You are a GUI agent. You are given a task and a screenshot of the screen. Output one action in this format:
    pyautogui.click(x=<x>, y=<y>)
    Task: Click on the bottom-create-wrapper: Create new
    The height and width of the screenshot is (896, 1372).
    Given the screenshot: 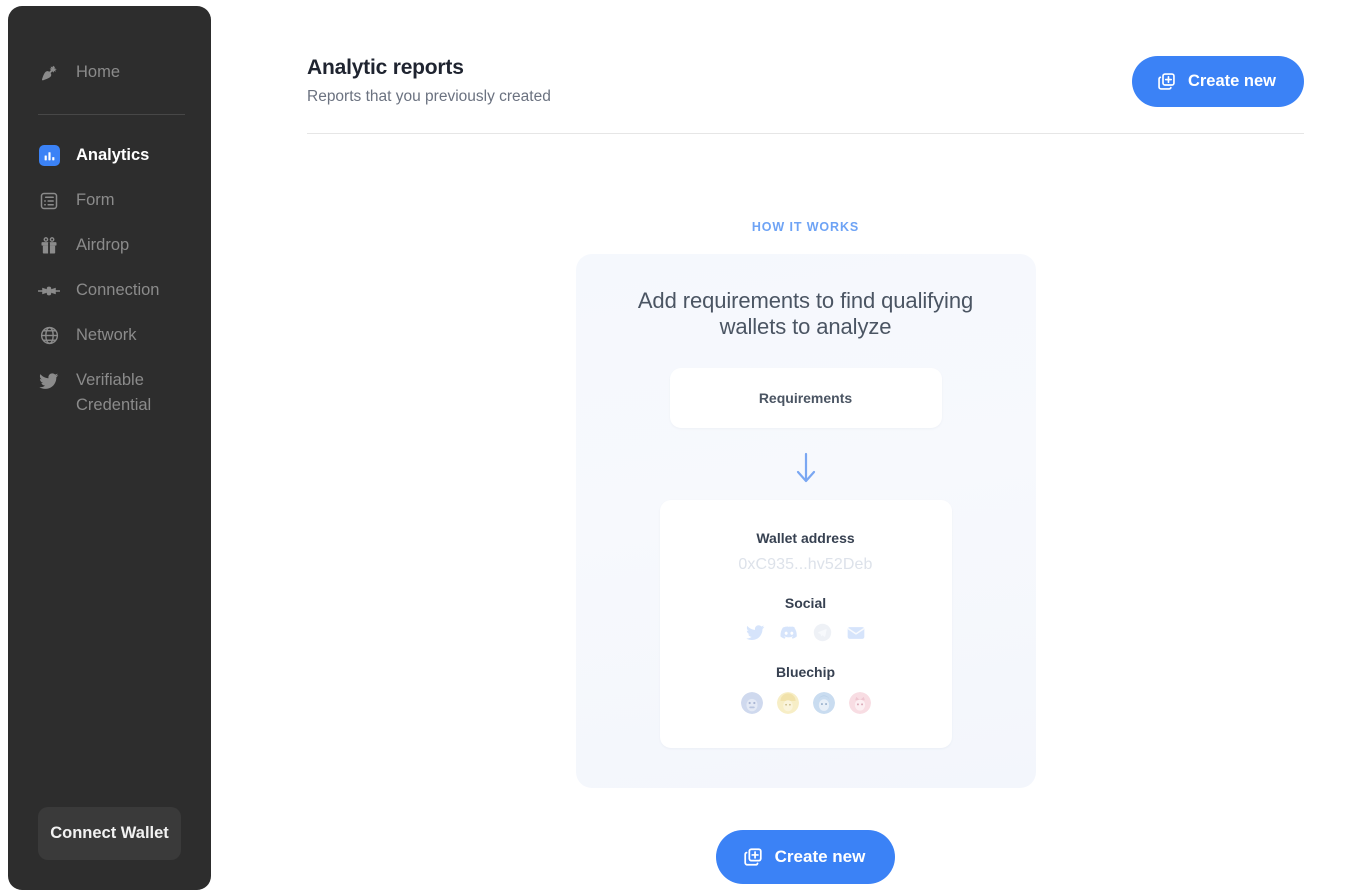 What is the action you would take?
    pyautogui.click(x=805, y=856)
    